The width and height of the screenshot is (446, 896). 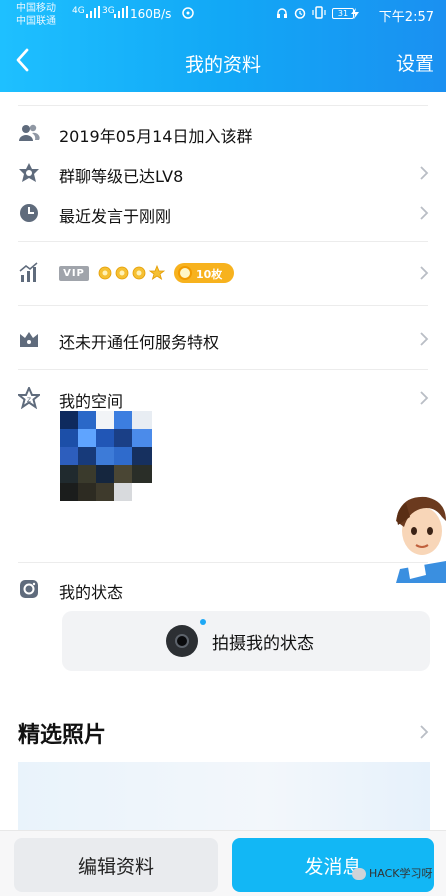 I want to click on group-members-icon, so click(x=29, y=132).